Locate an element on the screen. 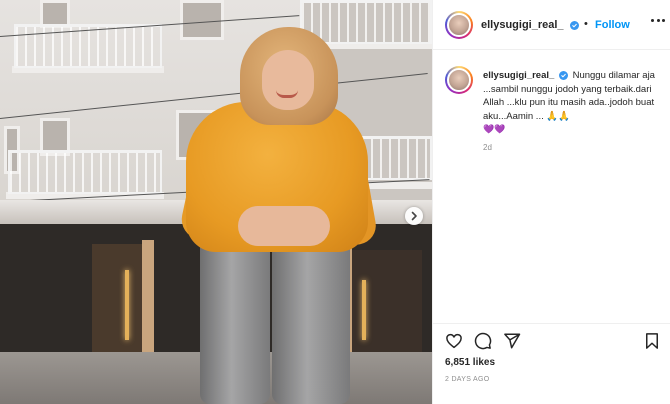 Image resolution: width=670 pixels, height=404 pixels. wooden-door is located at coordinates (117, 298).